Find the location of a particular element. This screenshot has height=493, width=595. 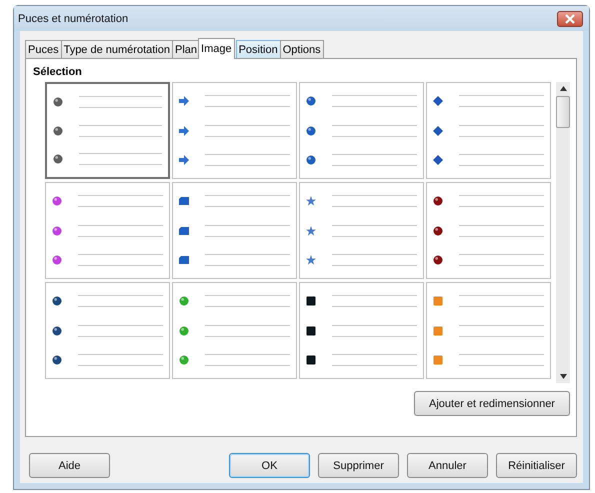

scroll-up-icon is located at coordinates (563, 88).